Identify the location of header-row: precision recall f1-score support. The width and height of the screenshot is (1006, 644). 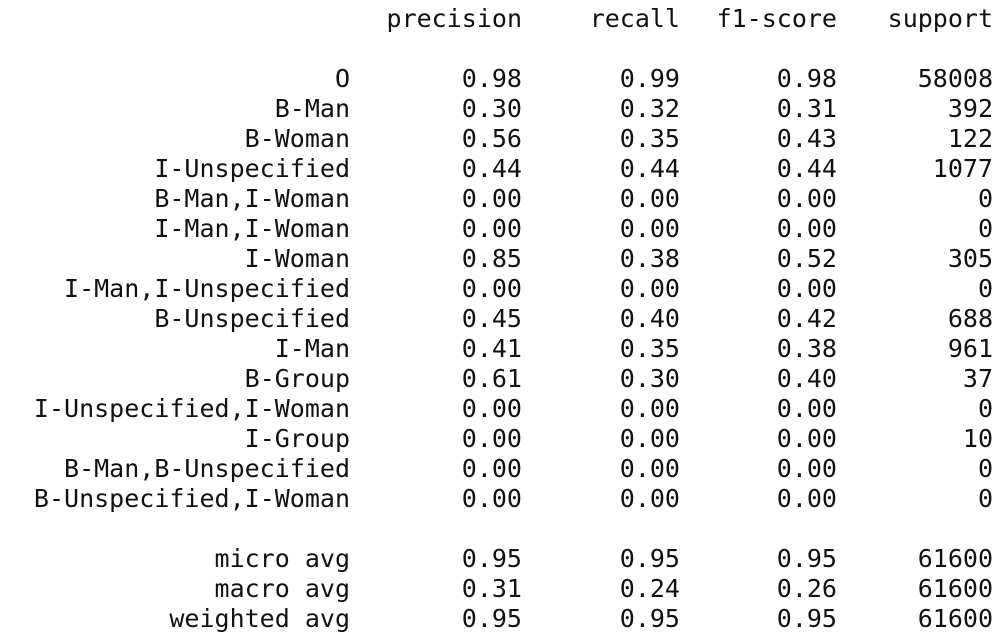
(503, 19).